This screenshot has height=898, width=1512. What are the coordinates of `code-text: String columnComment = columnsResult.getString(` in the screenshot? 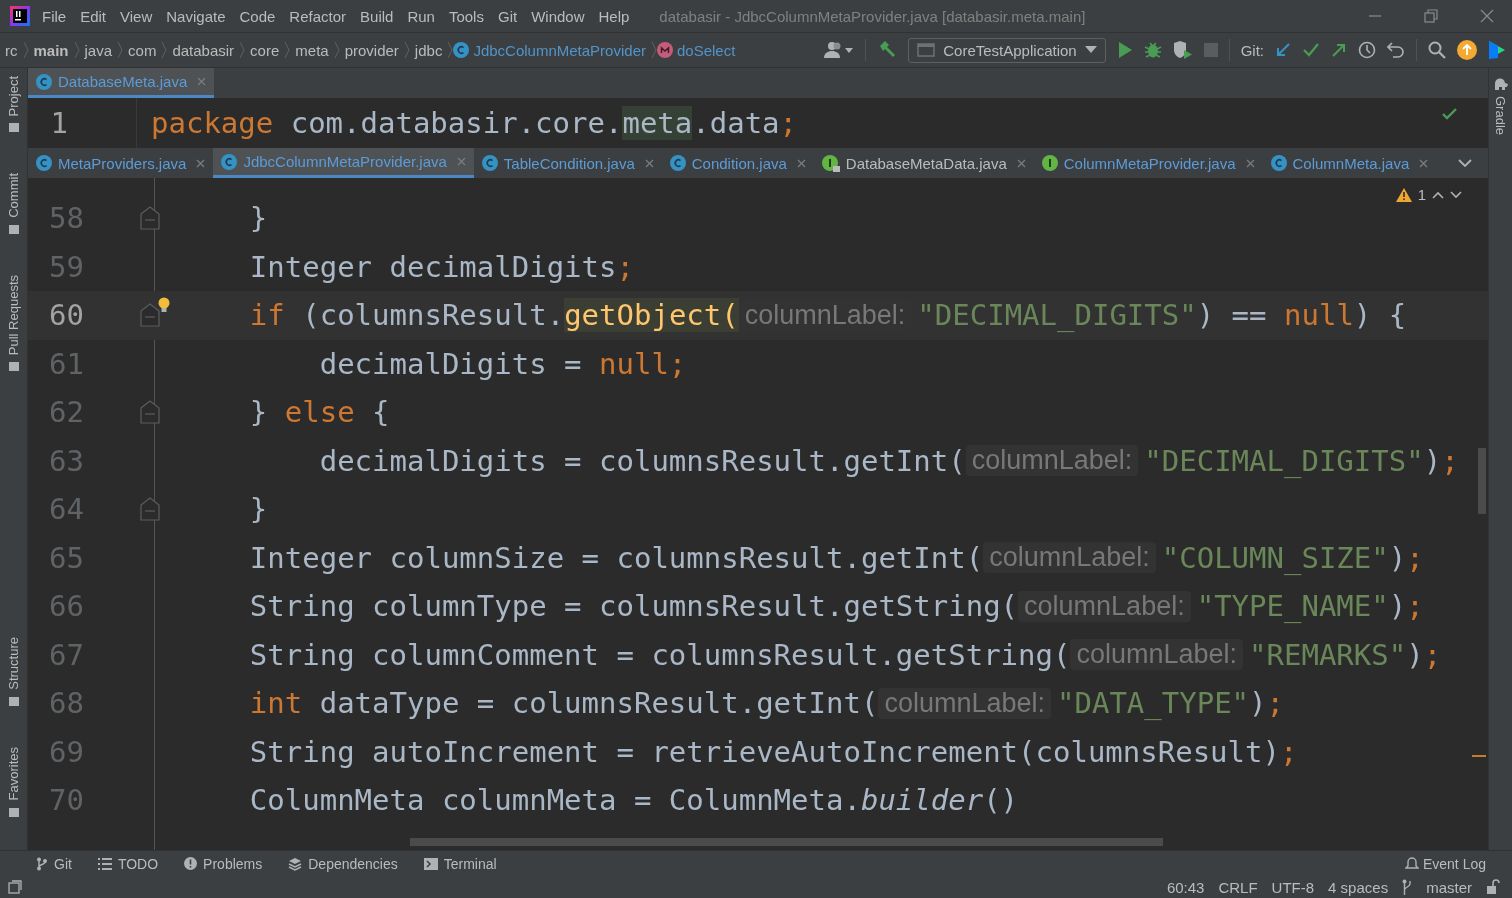 It's located at (659, 654).